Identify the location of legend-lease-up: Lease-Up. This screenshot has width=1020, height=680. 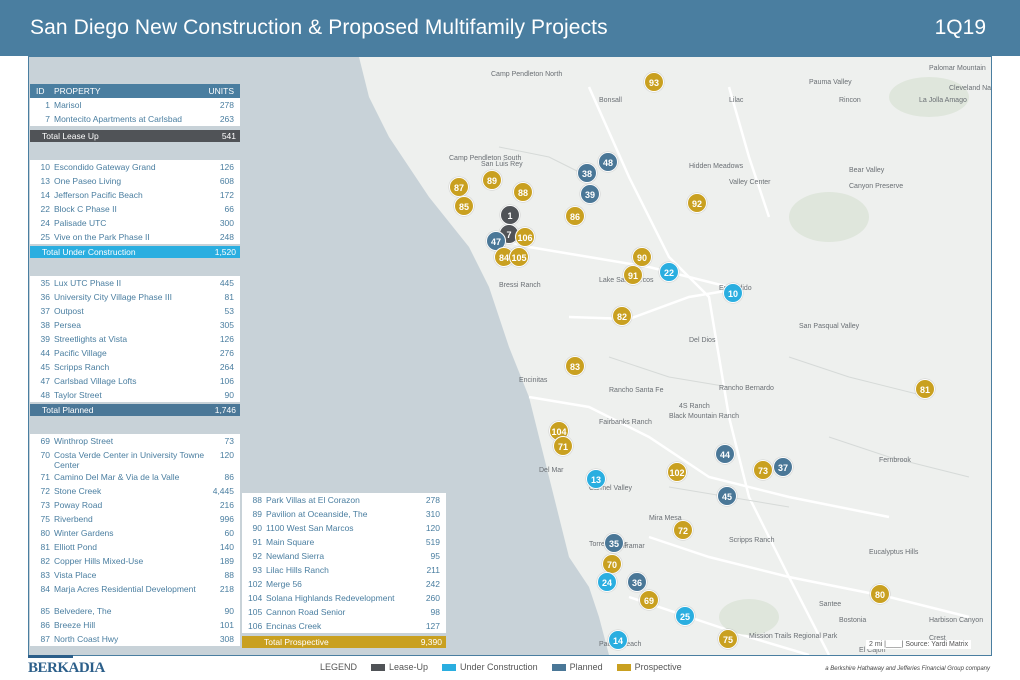
(399, 667).